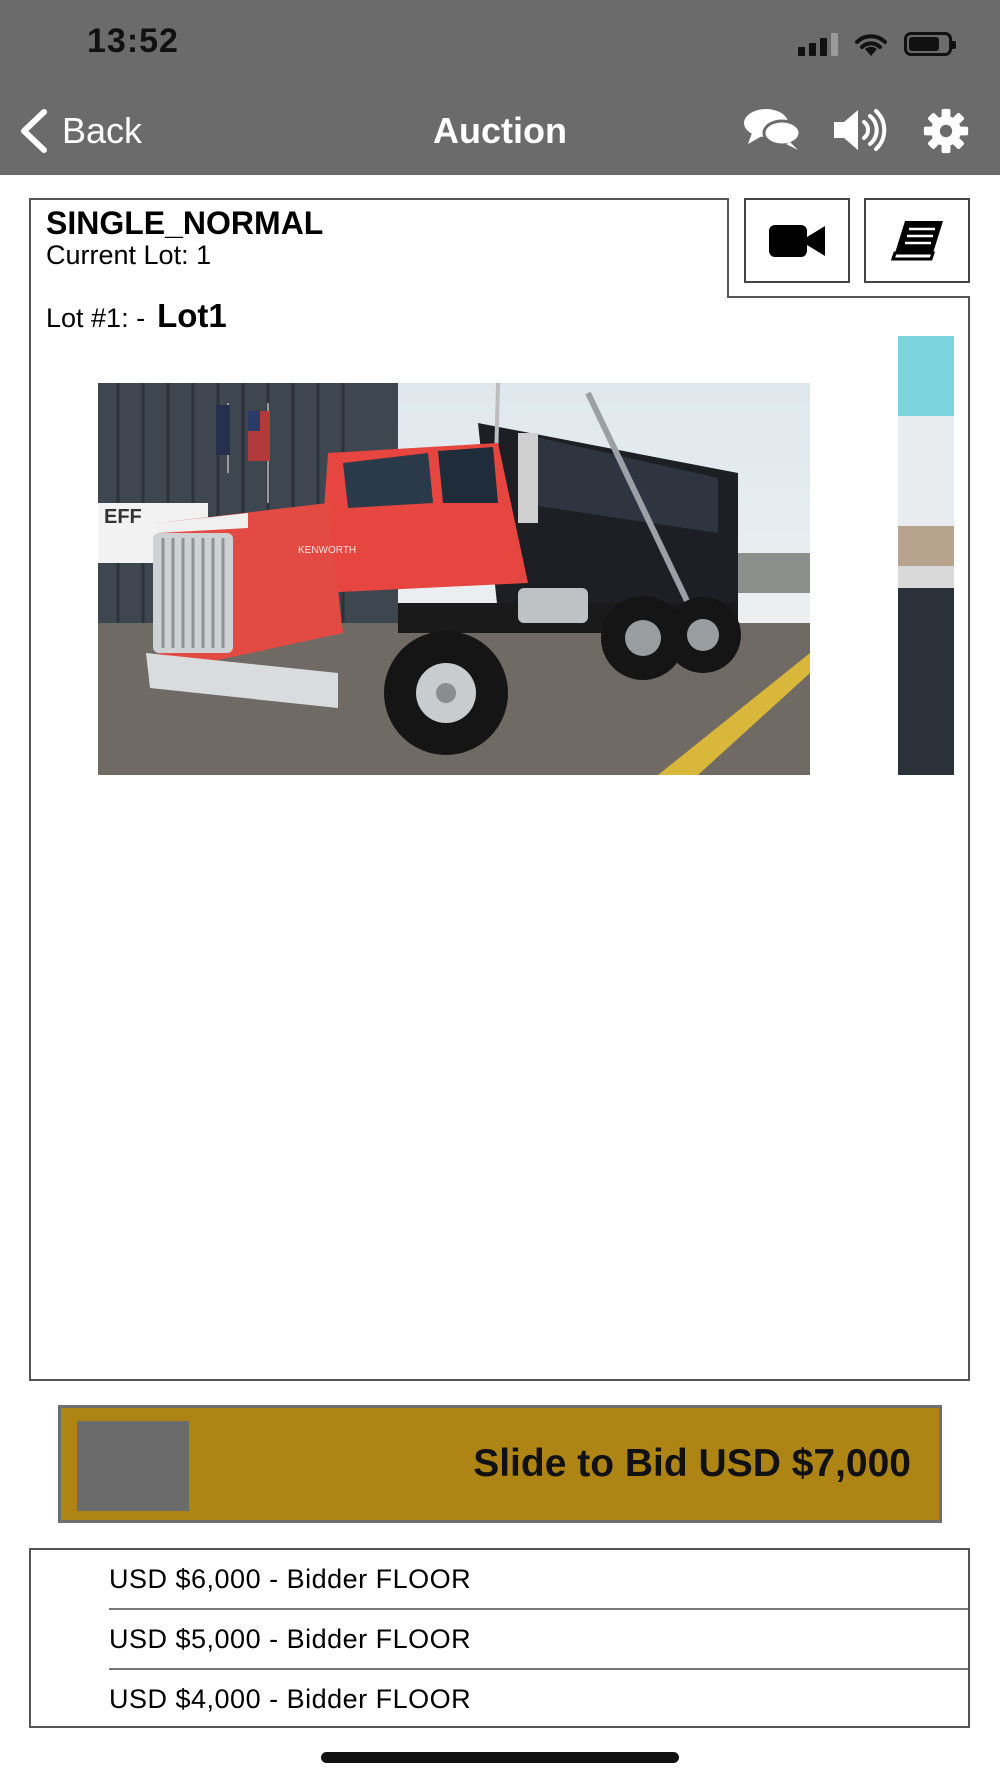 This screenshot has height=1778, width=1000. I want to click on wifi-icon, so click(871, 45).